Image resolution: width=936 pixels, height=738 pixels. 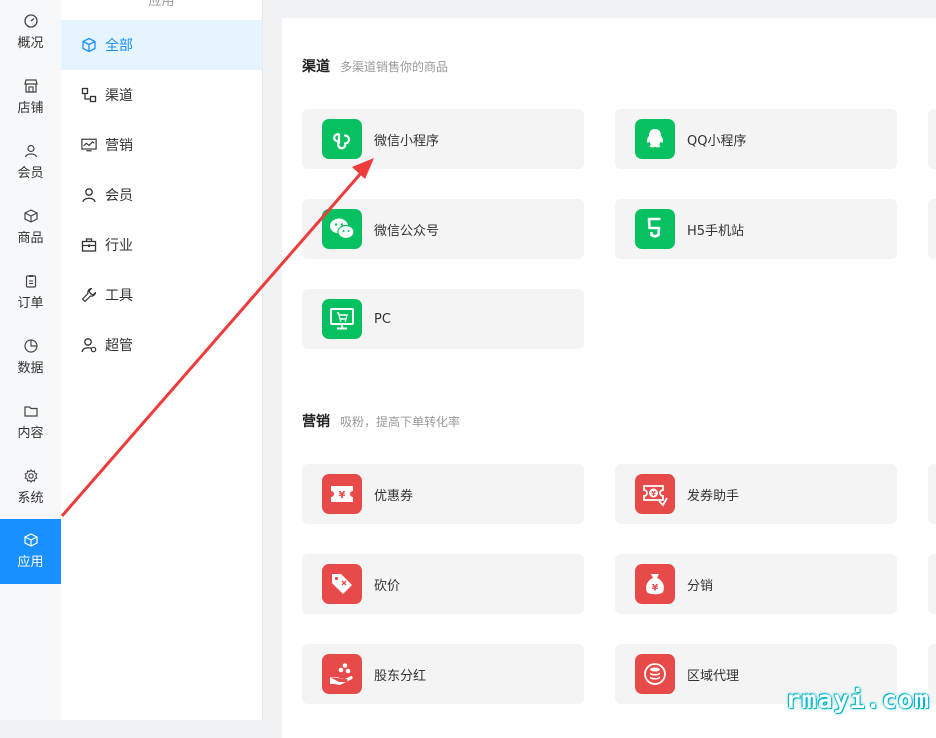 I want to click on sub-nav-item-label: 营销, so click(x=119, y=146).